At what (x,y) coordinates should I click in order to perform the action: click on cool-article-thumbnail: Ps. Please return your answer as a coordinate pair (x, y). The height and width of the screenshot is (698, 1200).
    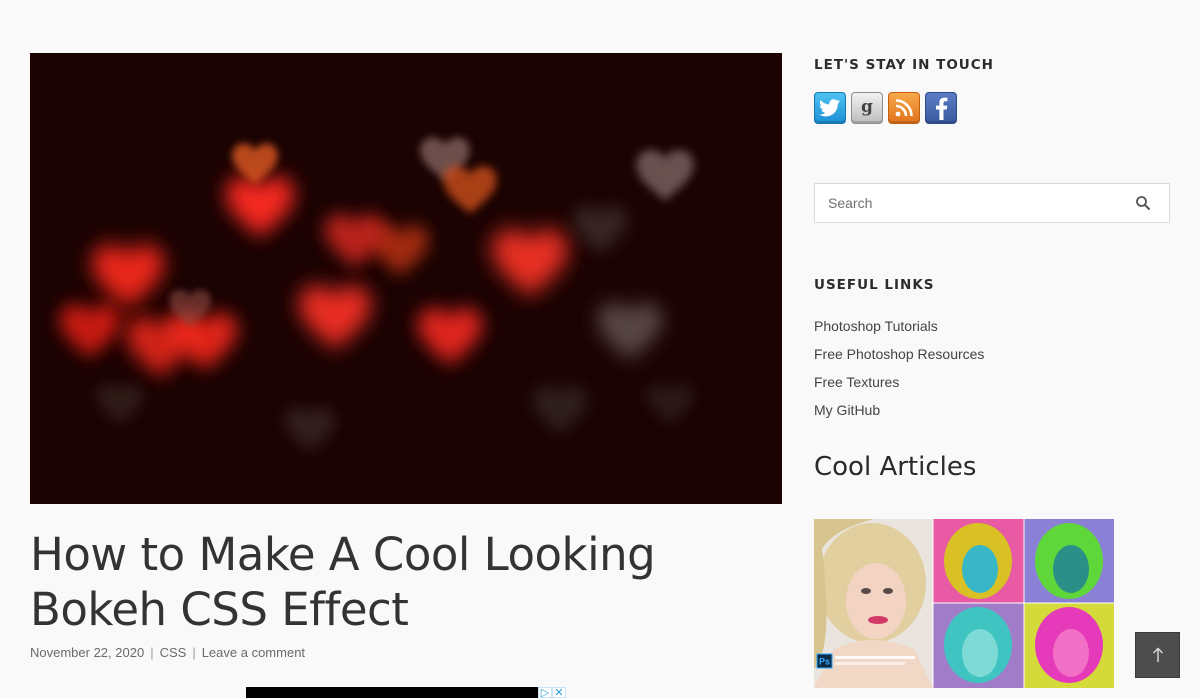
    Looking at the image, I should click on (964, 603).